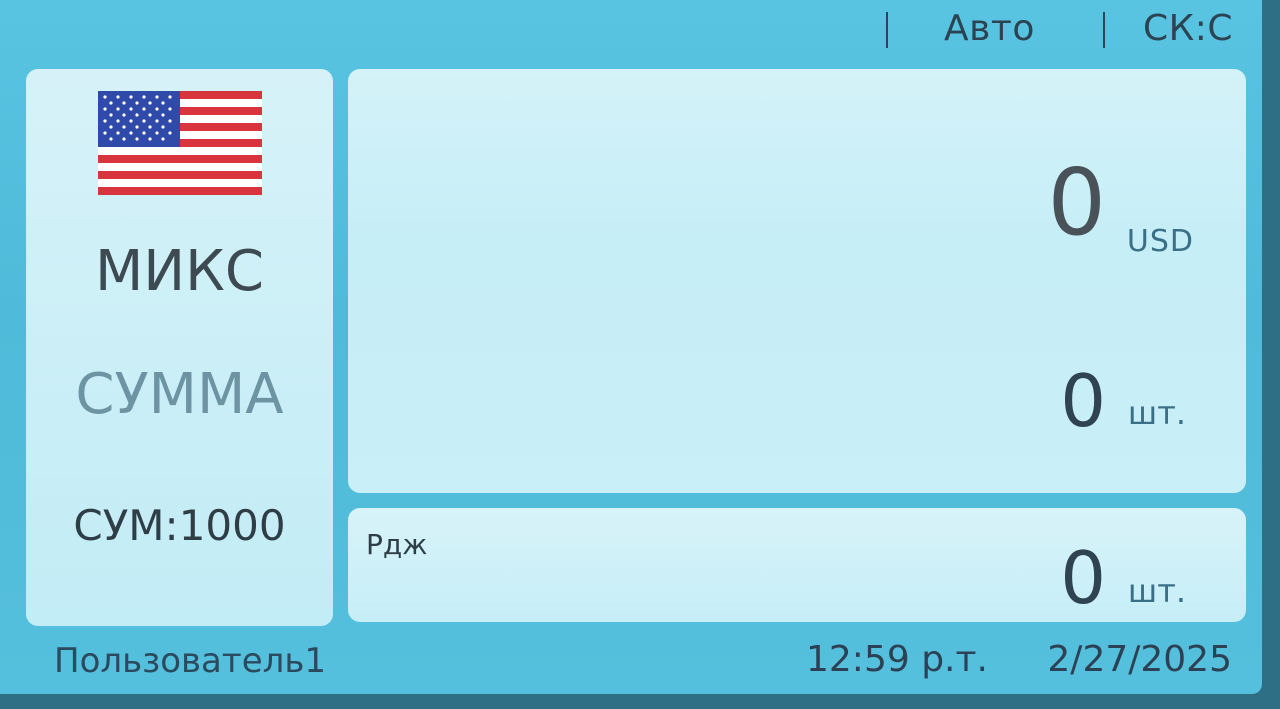  I want to click on currency-code: USD, so click(1160, 241).